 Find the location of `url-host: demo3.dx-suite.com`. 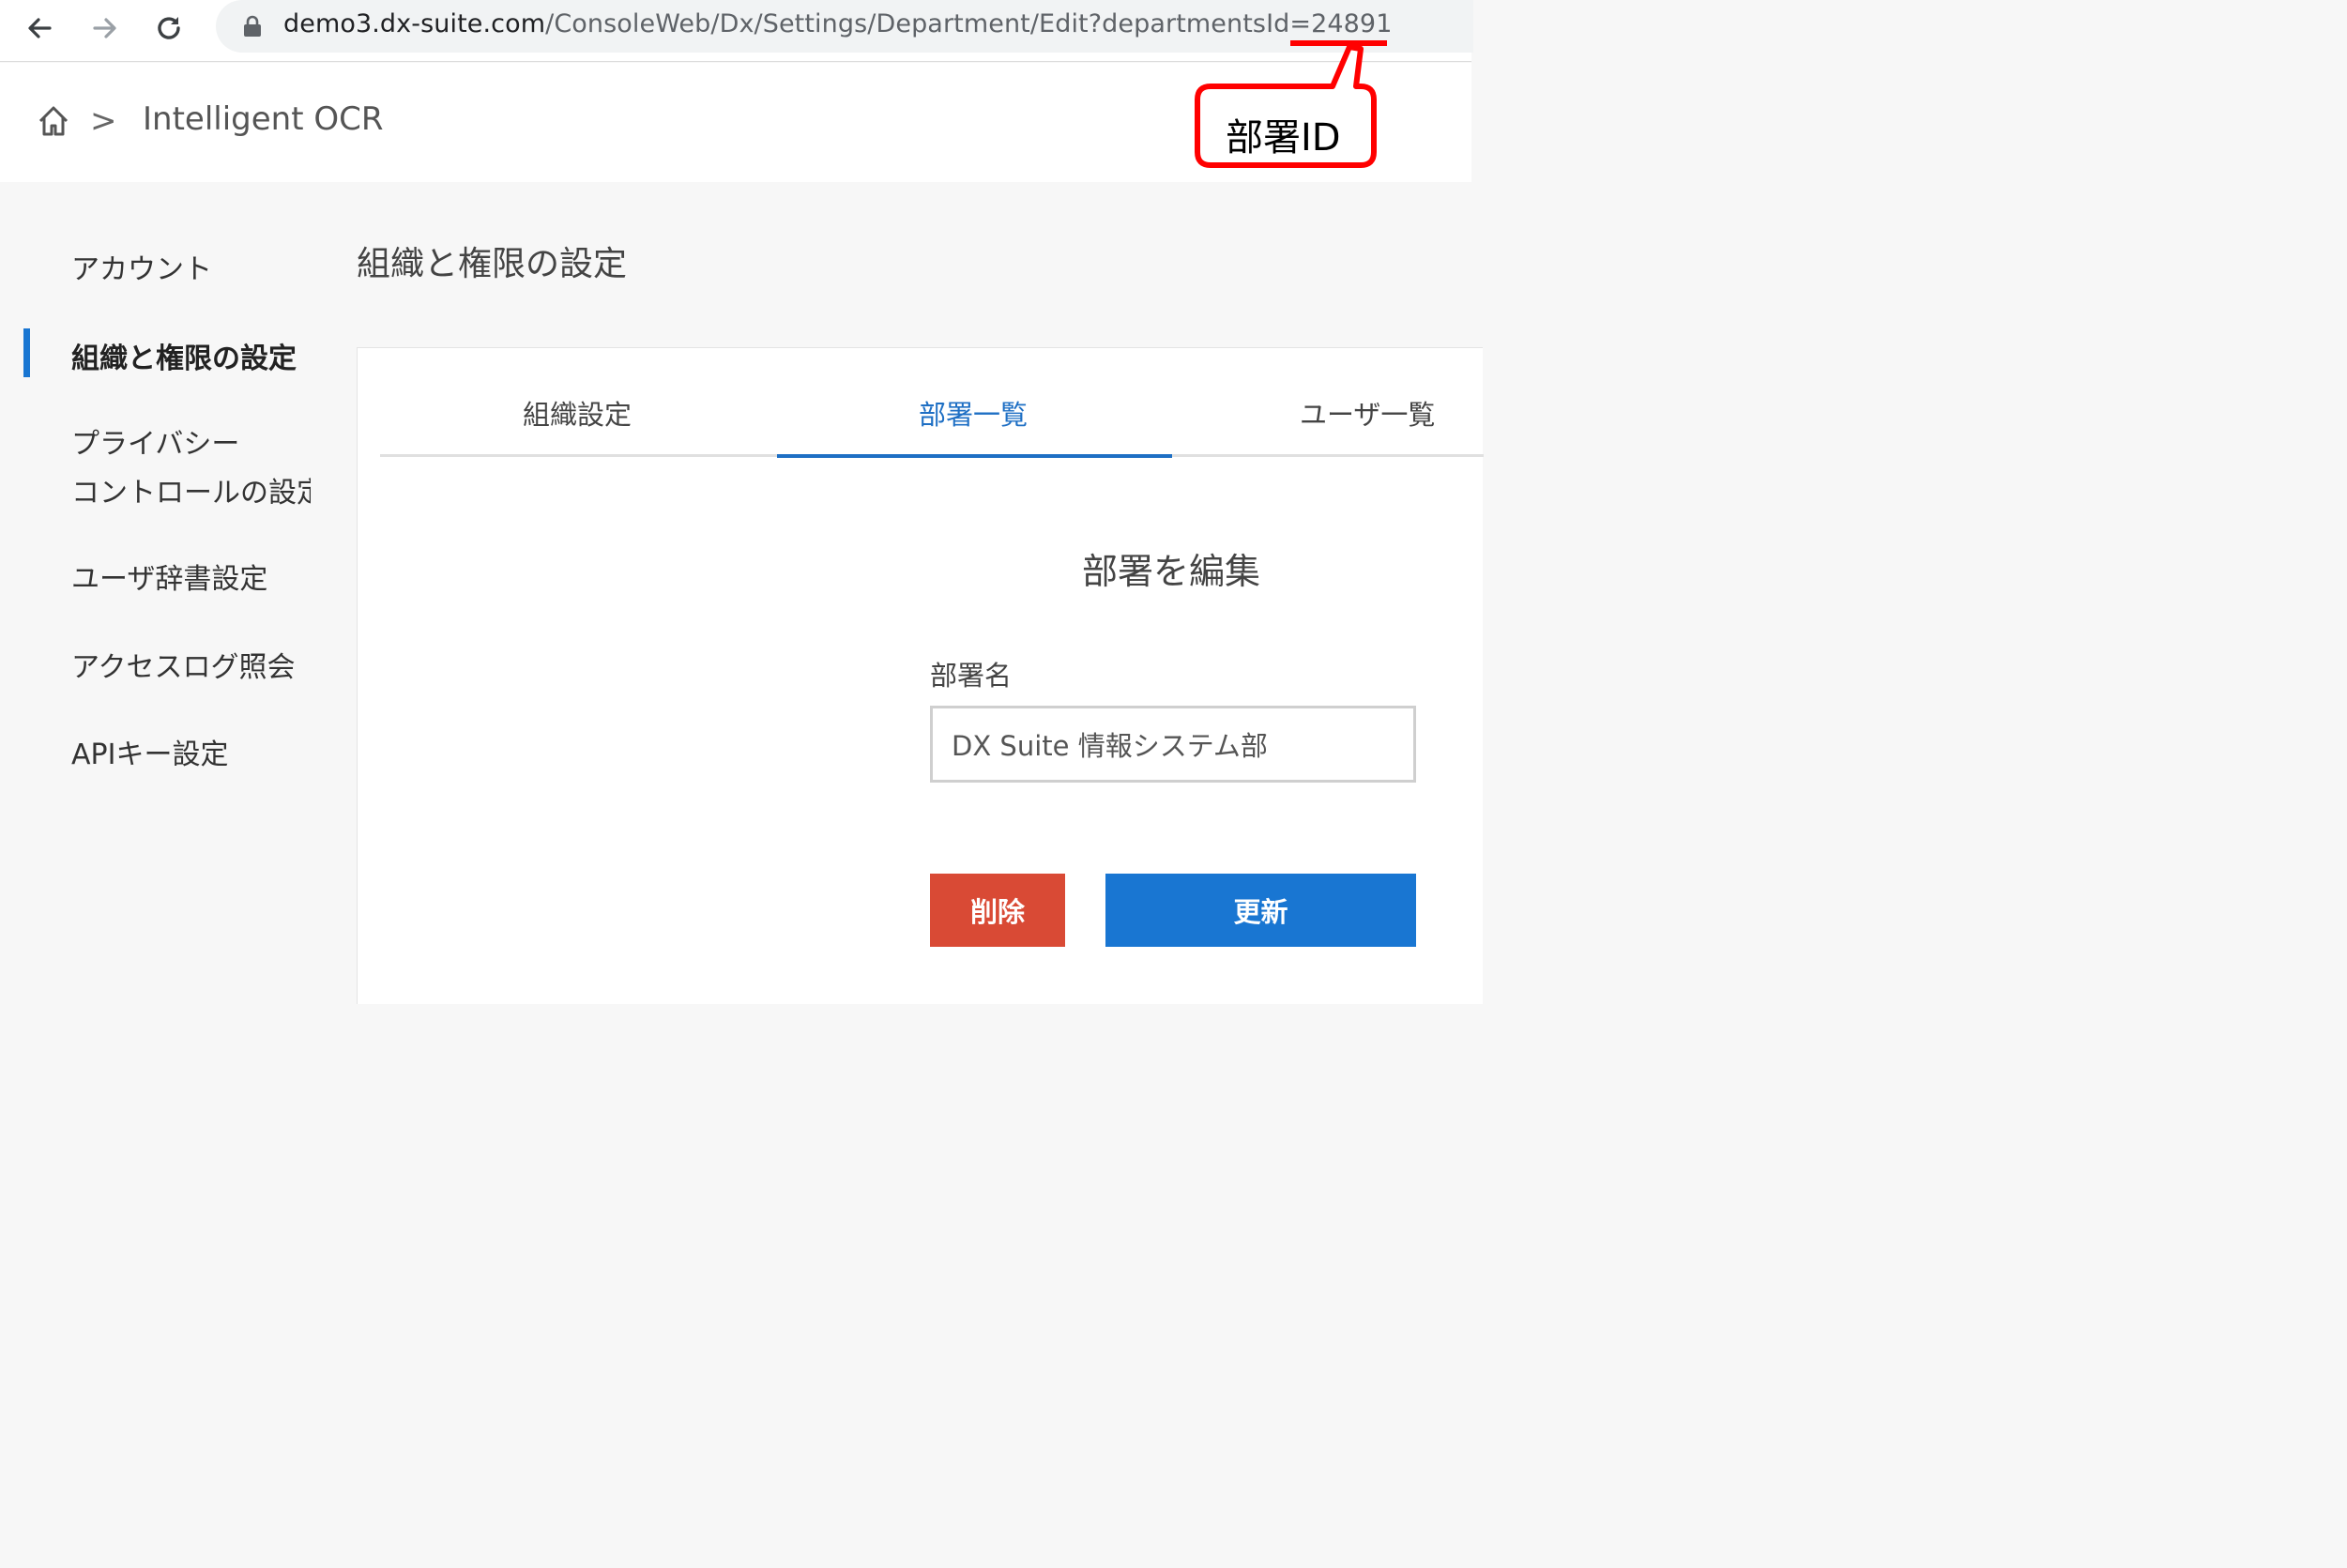

url-host: demo3.dx-suite.com is located at coordinates (415, 23).